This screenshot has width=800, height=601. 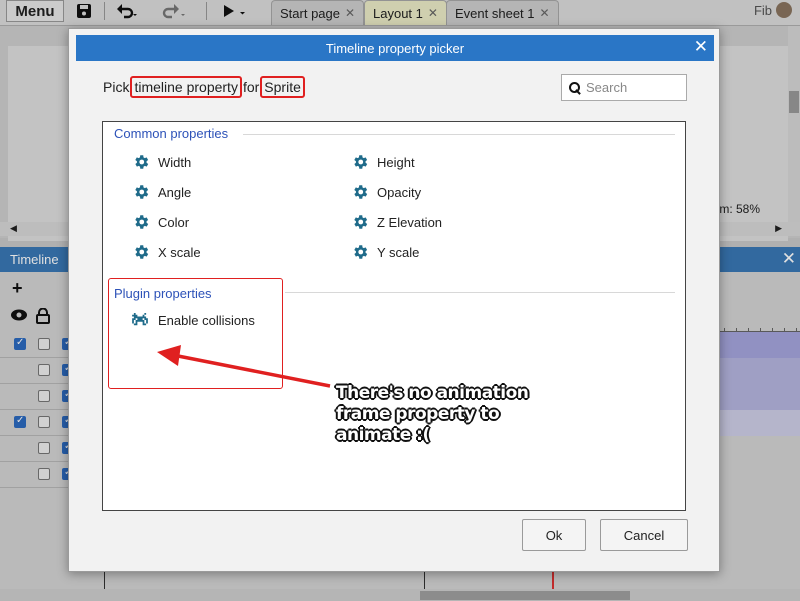 I want to click on property-item-z-elevation: Z Elevation, so click(x=396, y=222).